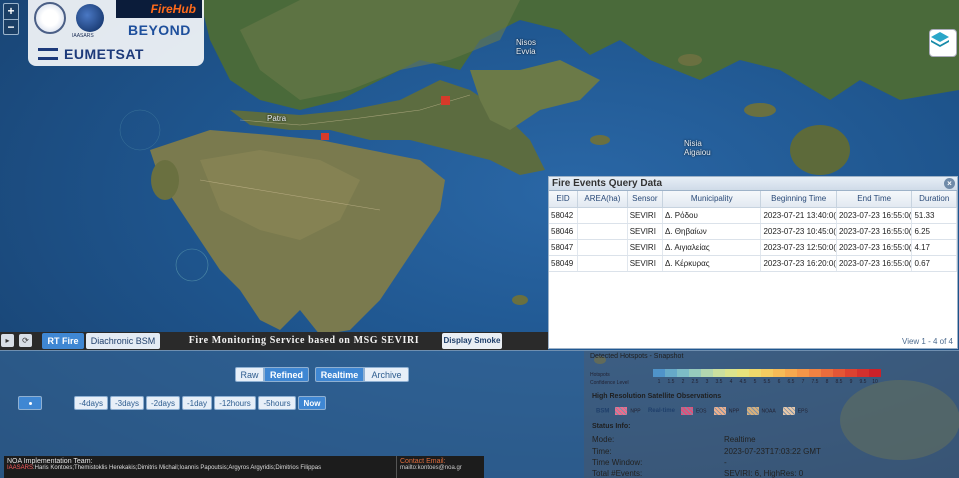  Describe the element at coordinates (123, 341) in the screenshot. I see `diachronic-bsm-button: Diachronic BSM` at that location.